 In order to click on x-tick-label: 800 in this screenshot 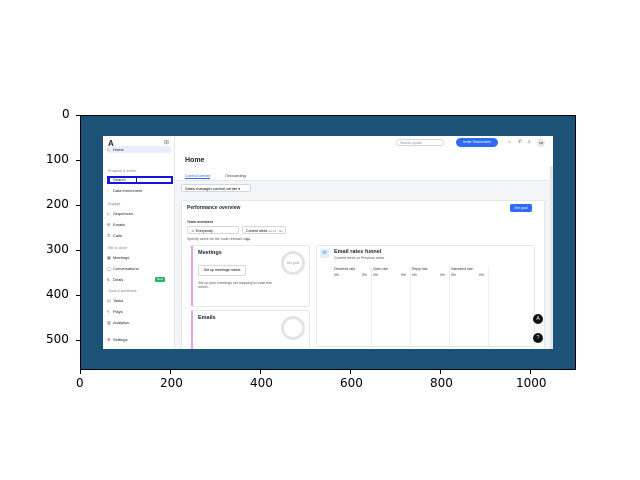, I will do `click(441, 383)`.